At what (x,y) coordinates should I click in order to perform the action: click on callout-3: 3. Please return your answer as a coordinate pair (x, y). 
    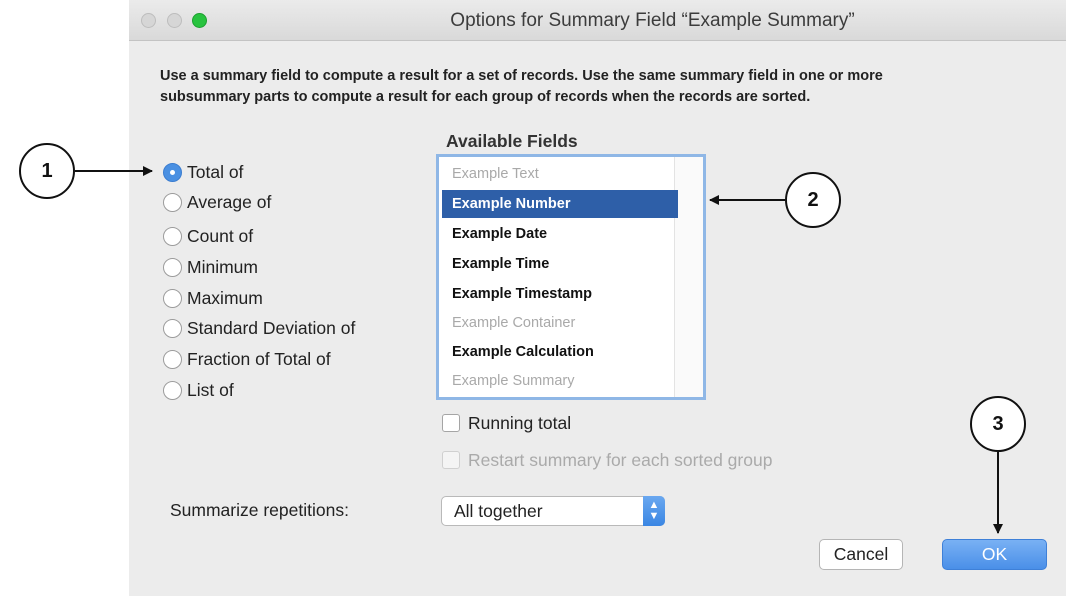
    Looking at the image, I should click on (998, 424).